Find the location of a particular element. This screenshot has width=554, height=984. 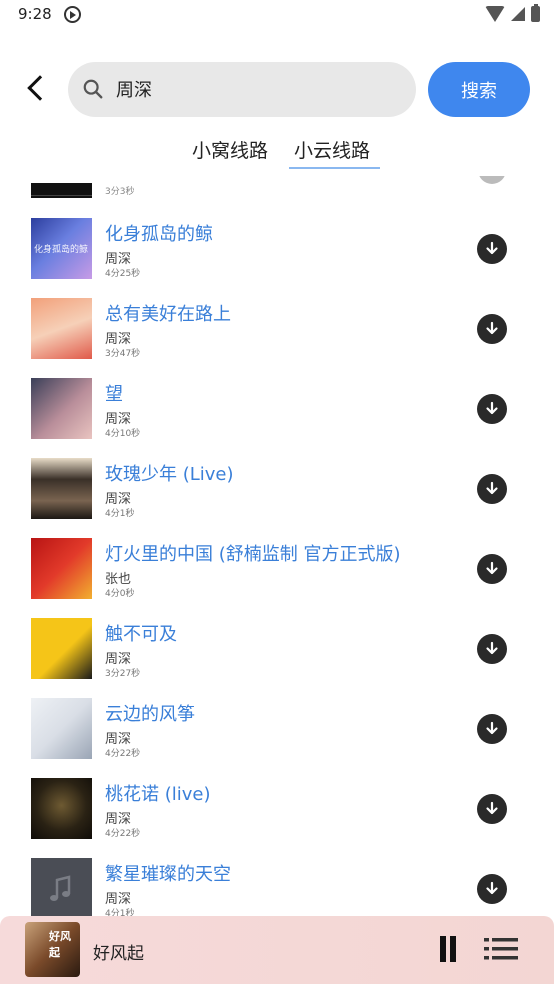

route-tabs: 小窝线路 小云线路 is located at coordinates (277, 152).